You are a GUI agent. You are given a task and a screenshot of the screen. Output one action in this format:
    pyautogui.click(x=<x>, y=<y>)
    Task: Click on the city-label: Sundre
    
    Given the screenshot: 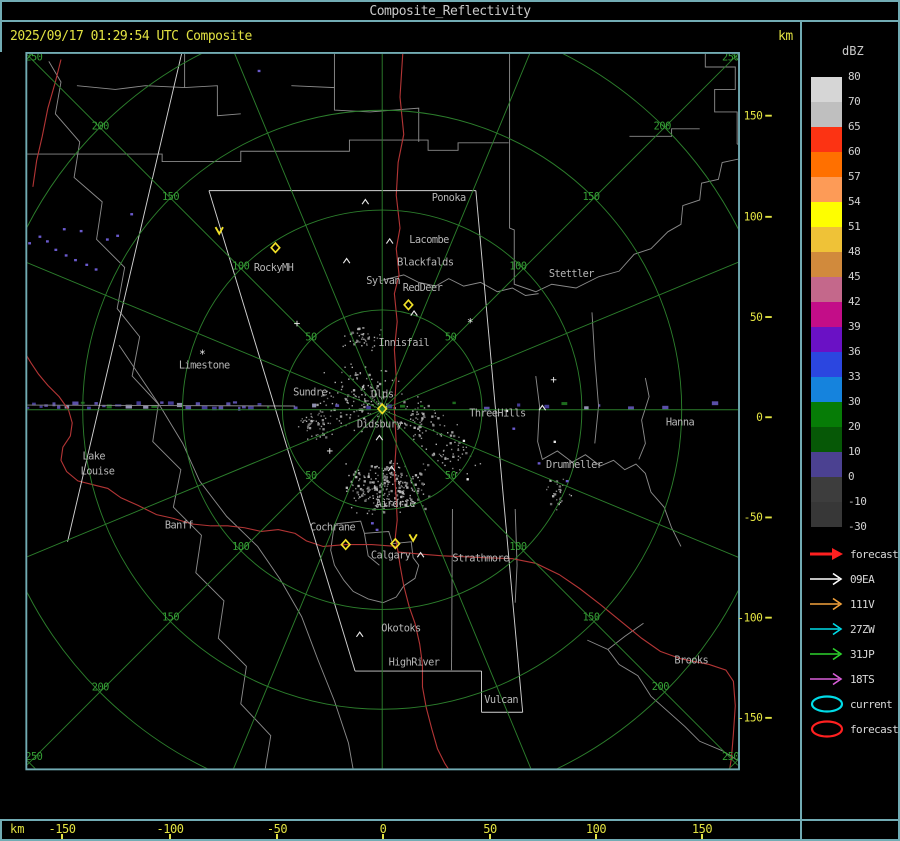 What is the action you would take?
    pyautogui.click(x=310, y=393)
    